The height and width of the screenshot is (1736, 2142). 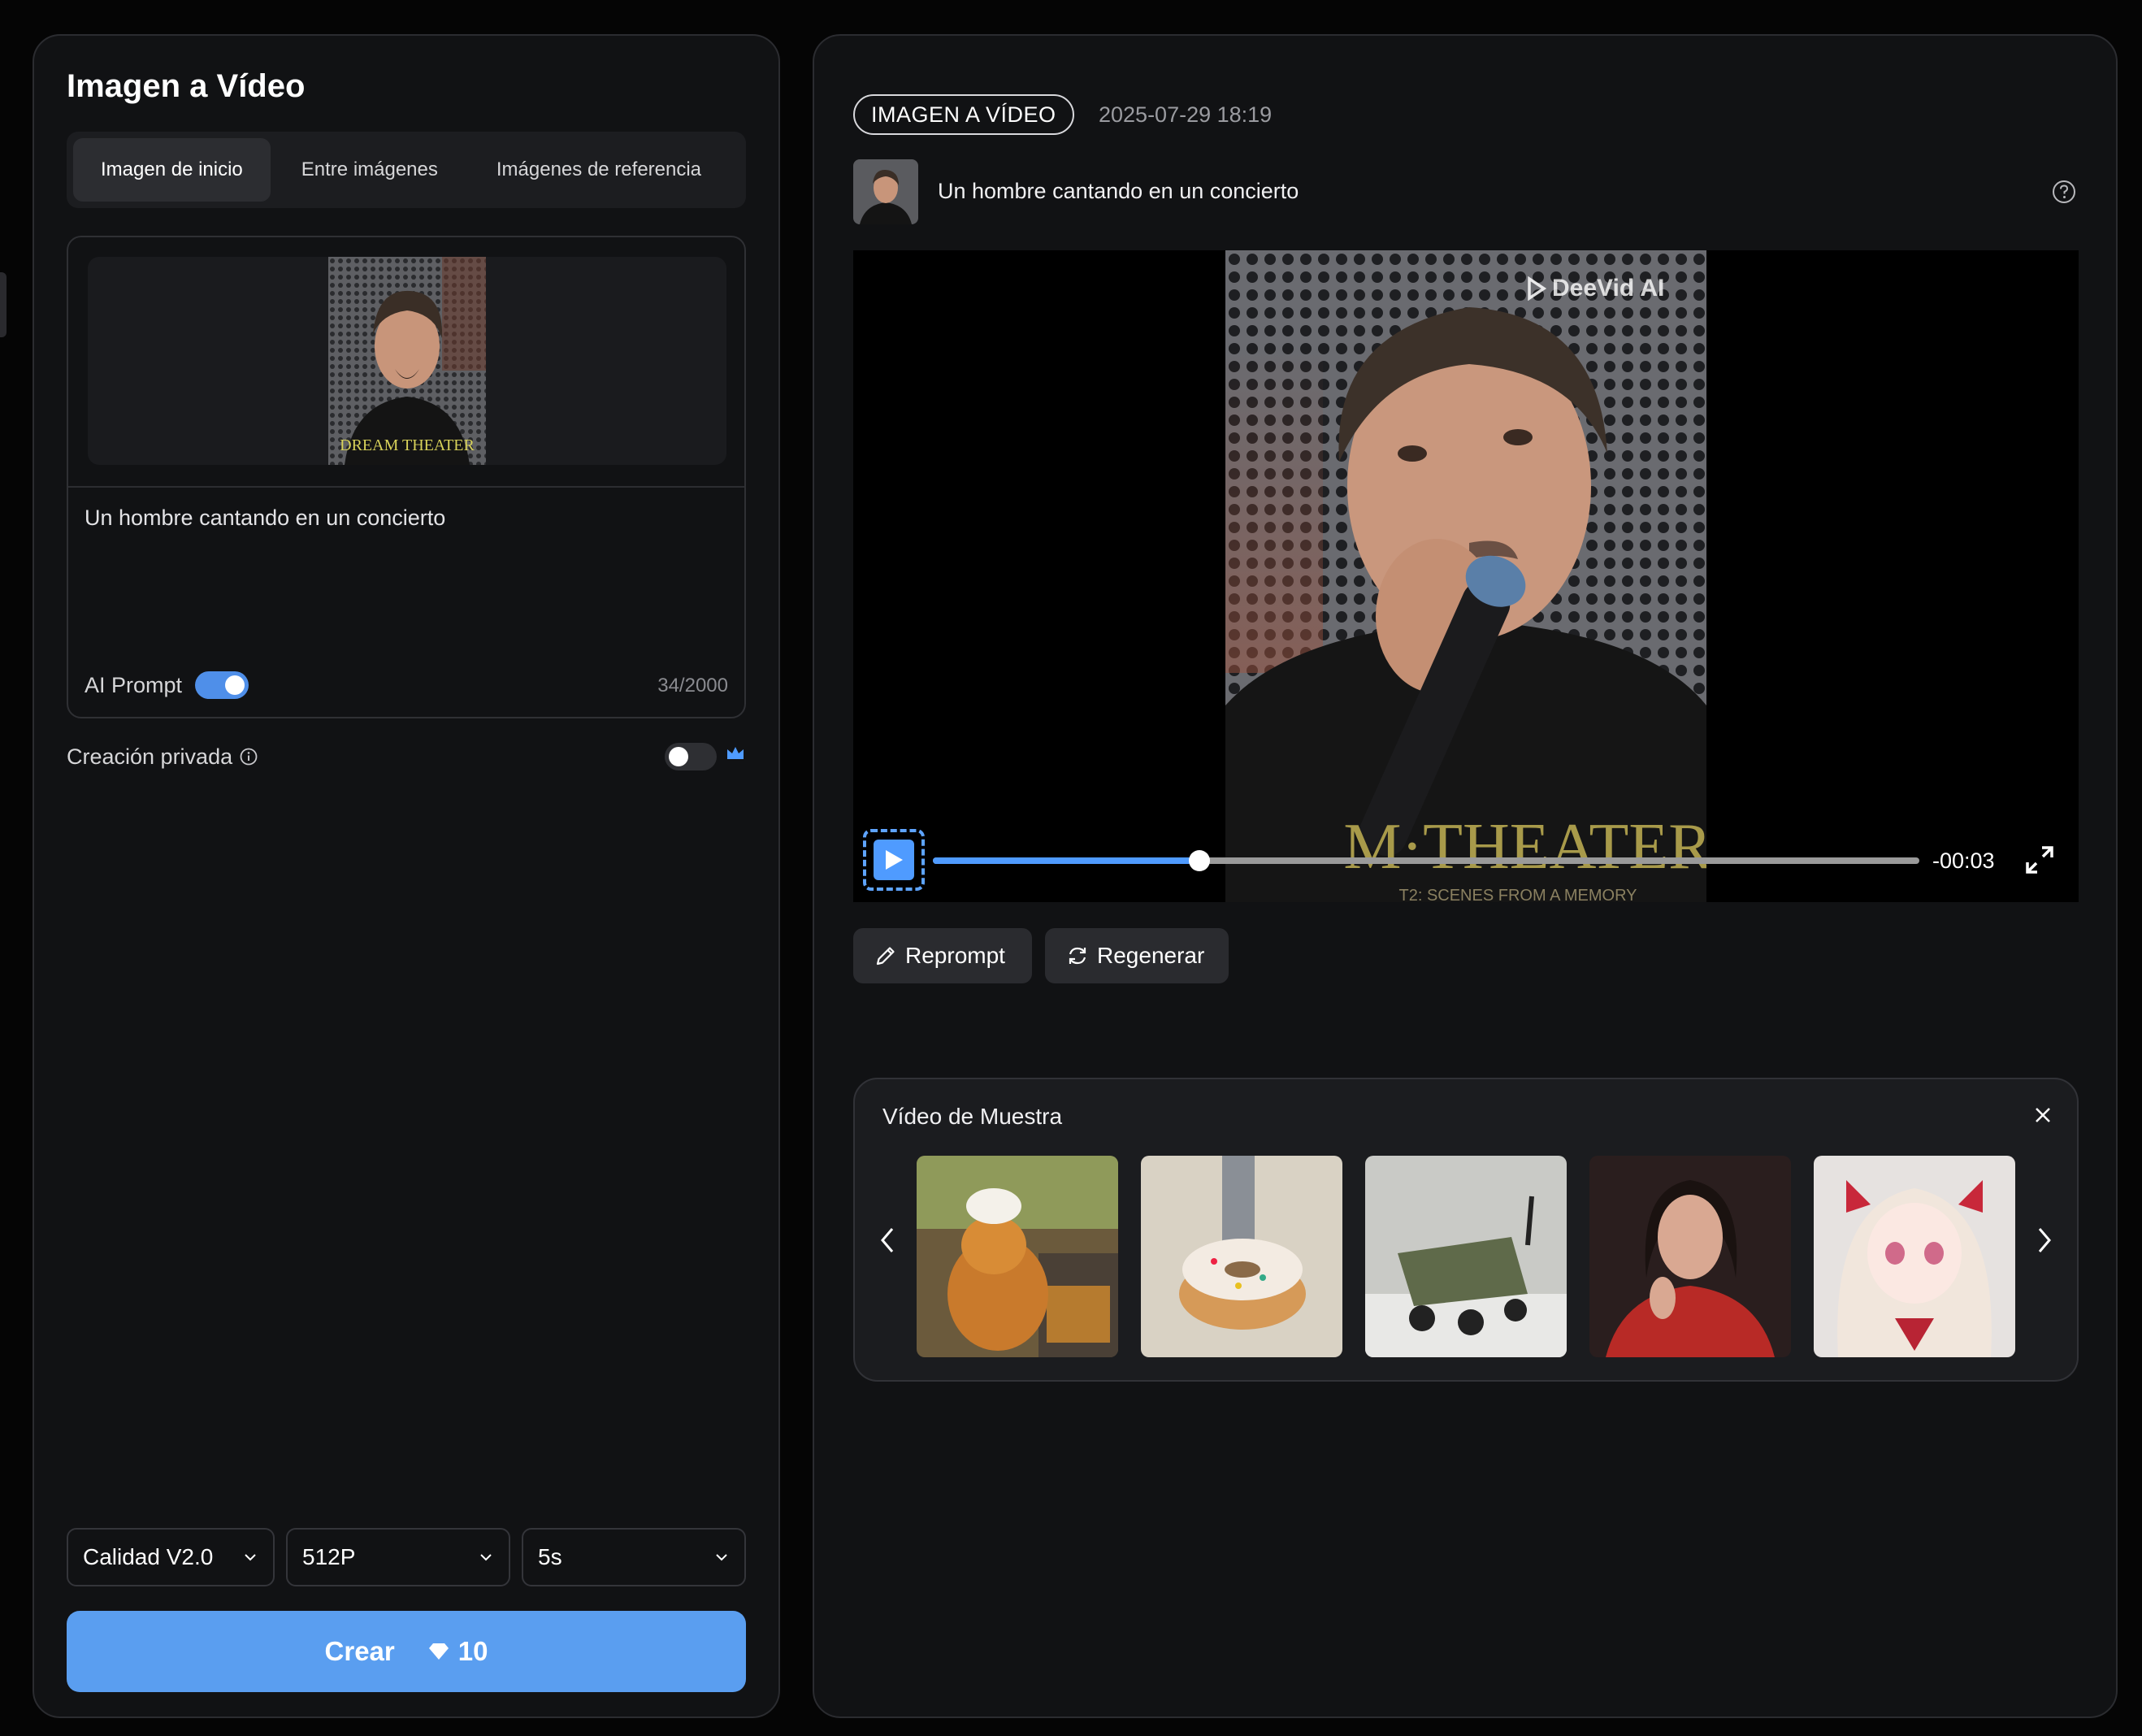 What do you see at coordinates (1426, 860) in the screenshot?
I see `progress-bar` at bounding box center [1426, 860].